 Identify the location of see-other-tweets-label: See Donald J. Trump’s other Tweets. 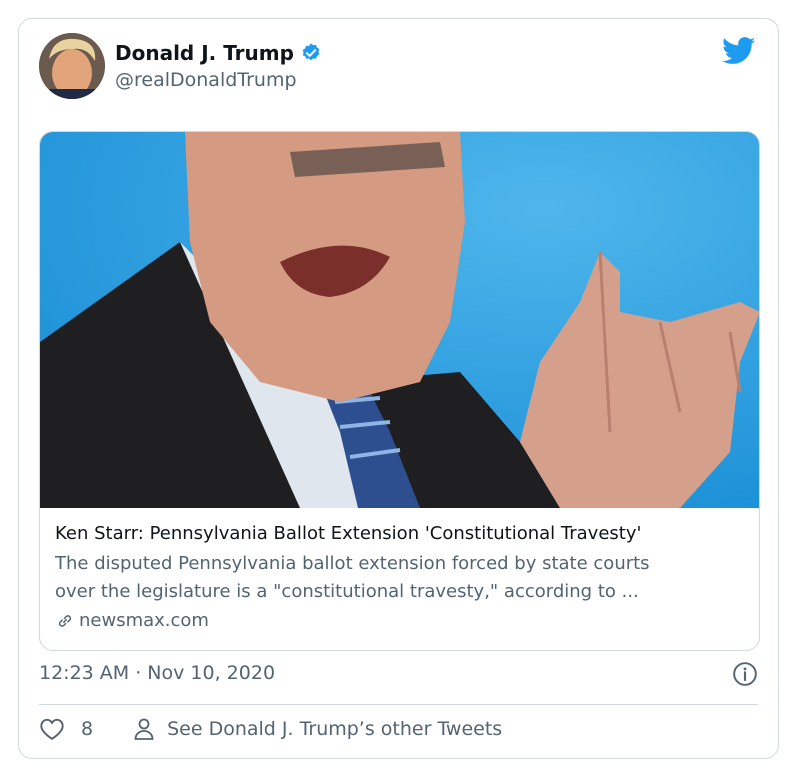
(335, 729).